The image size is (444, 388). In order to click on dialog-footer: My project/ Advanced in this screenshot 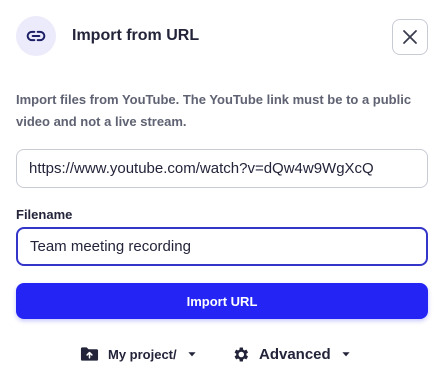, I will do `click(222, 354)`.